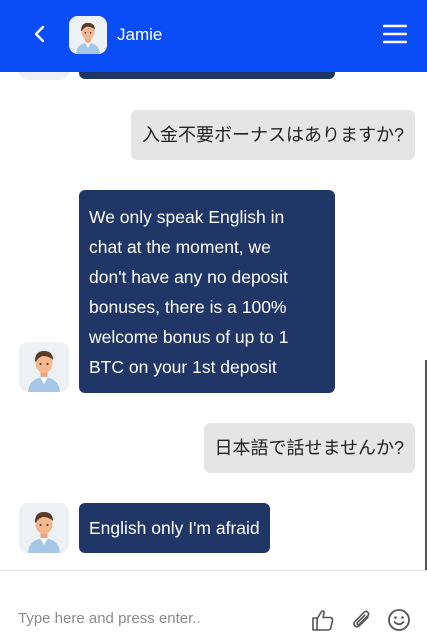  I want to click on message-line: bonuses, there is a 100%, so click(188, 307).